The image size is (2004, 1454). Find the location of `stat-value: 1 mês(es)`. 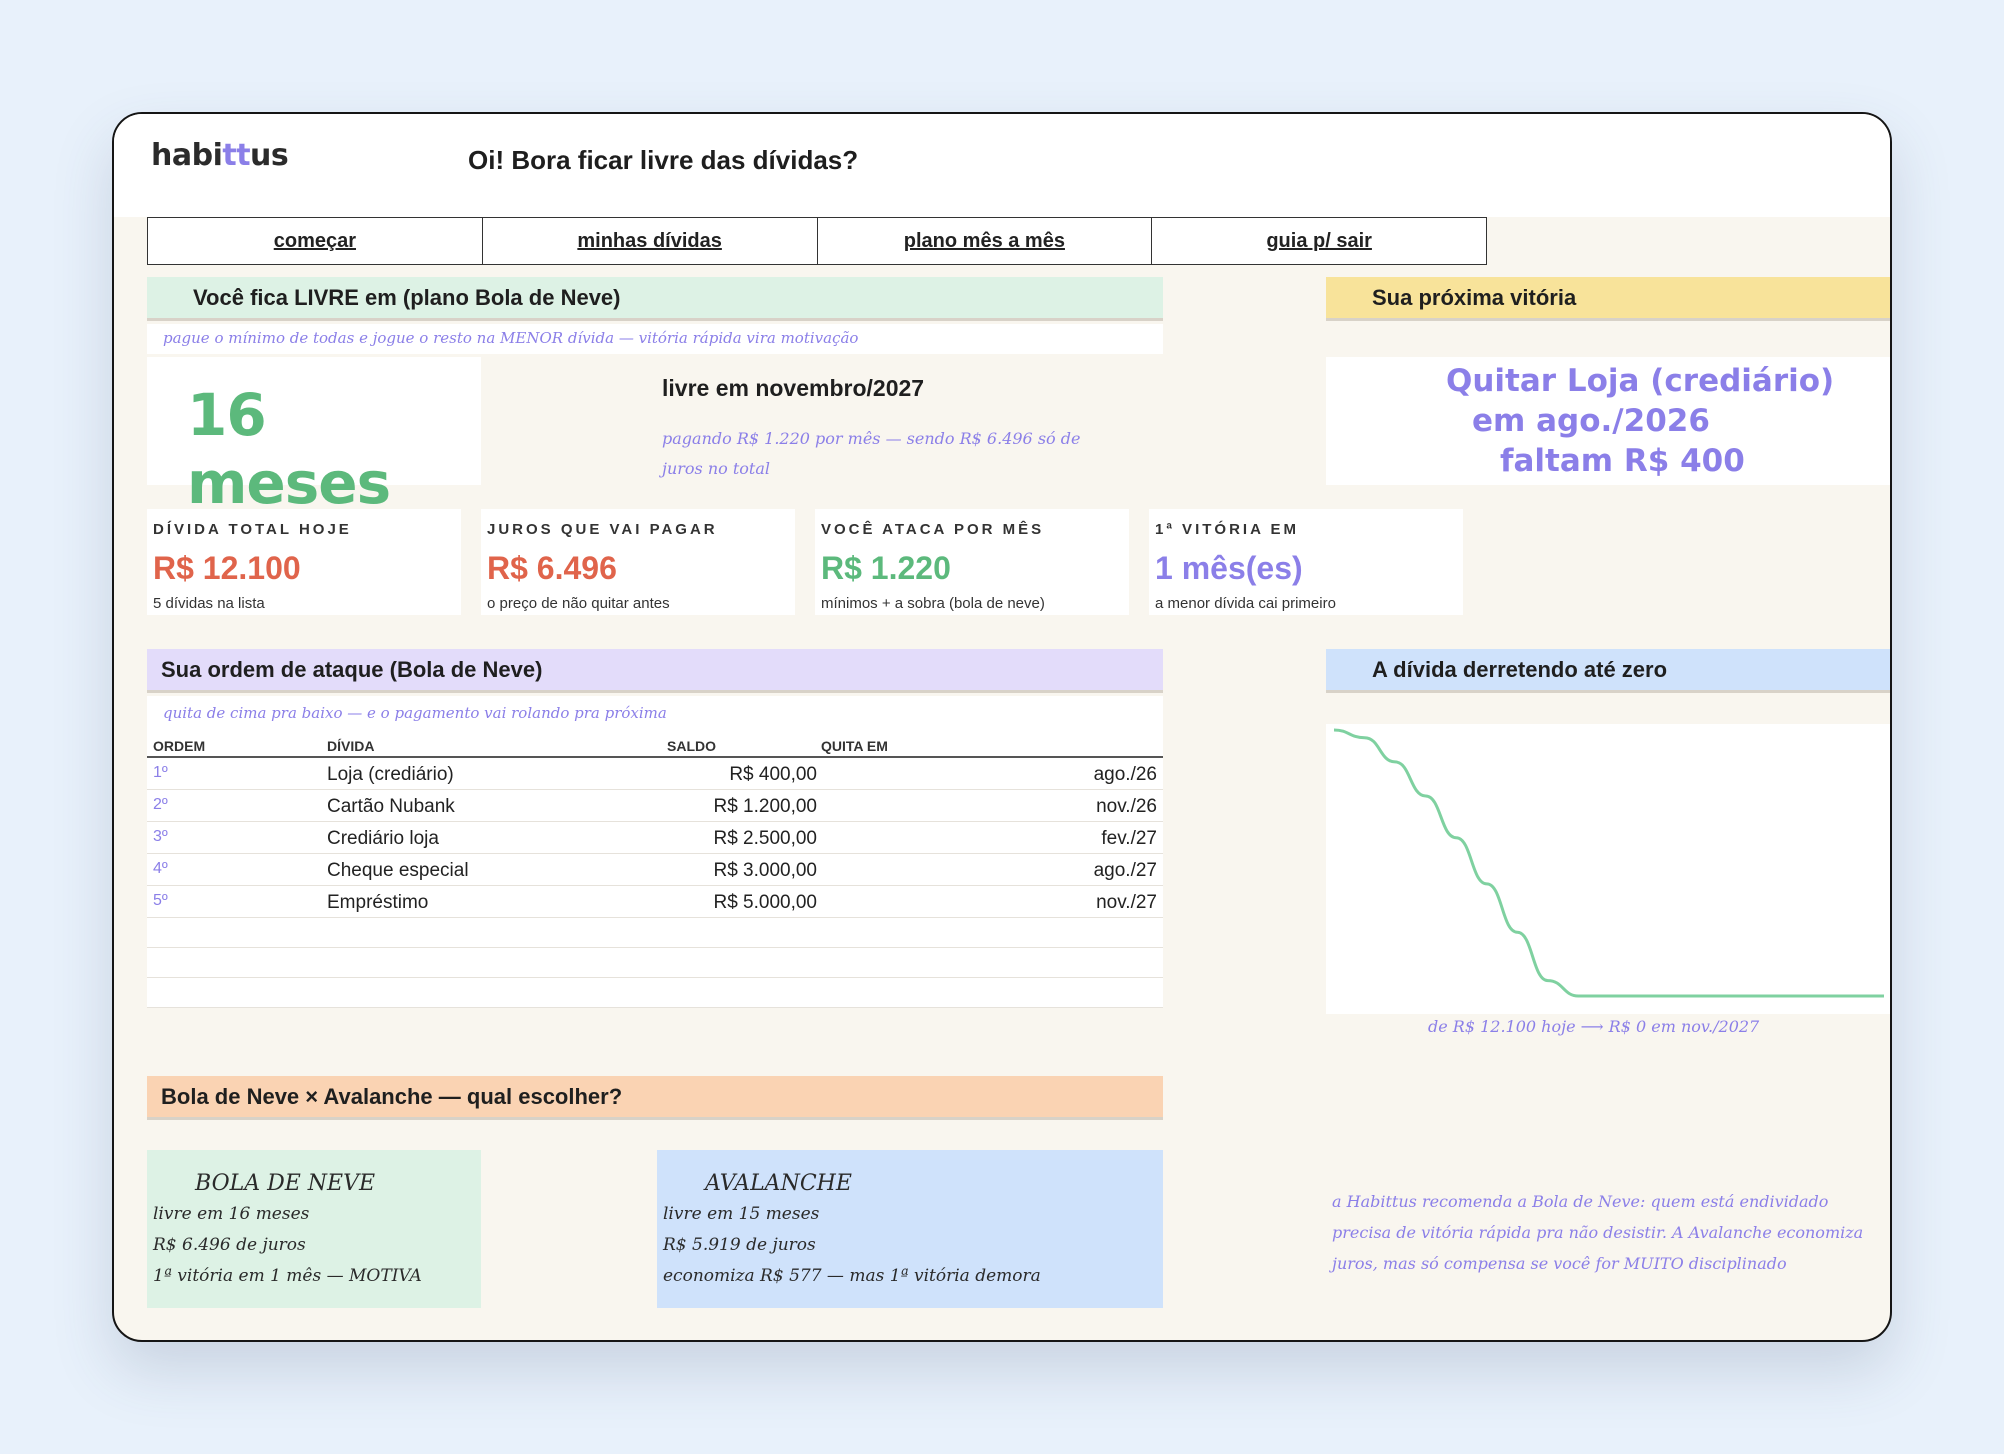

stat-value: 1 mês(es) is located at coordinates (1229, 568).